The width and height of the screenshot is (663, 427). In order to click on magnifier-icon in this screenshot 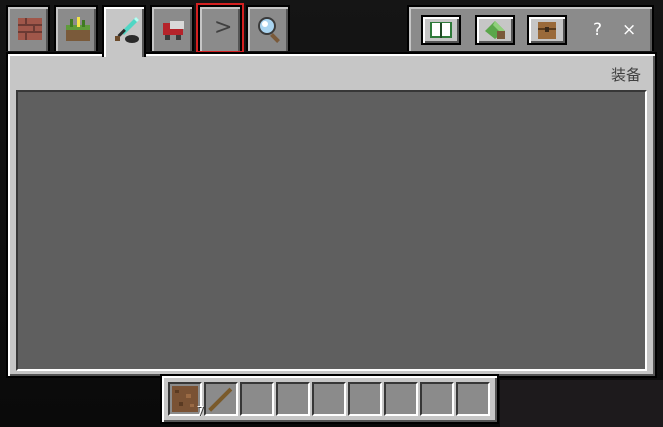, I will do `click(269, 30)`.